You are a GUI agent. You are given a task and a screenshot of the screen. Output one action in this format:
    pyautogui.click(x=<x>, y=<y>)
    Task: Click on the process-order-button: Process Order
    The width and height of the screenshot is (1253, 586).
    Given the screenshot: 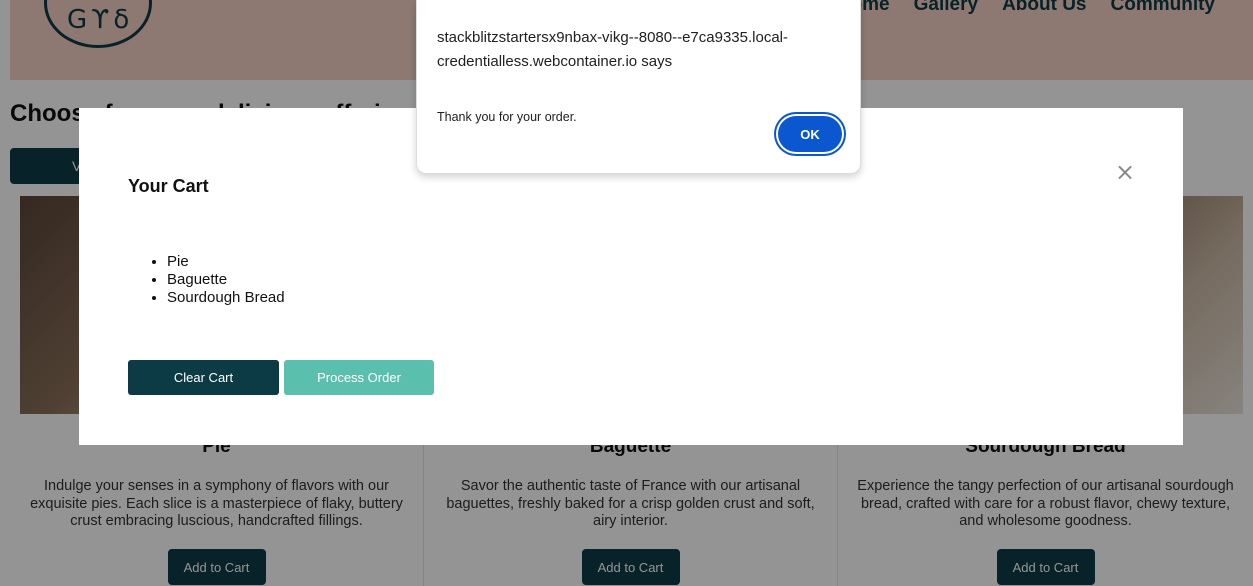 What is the action you would take?
    pyautogui.click(x=359, y=377)
    